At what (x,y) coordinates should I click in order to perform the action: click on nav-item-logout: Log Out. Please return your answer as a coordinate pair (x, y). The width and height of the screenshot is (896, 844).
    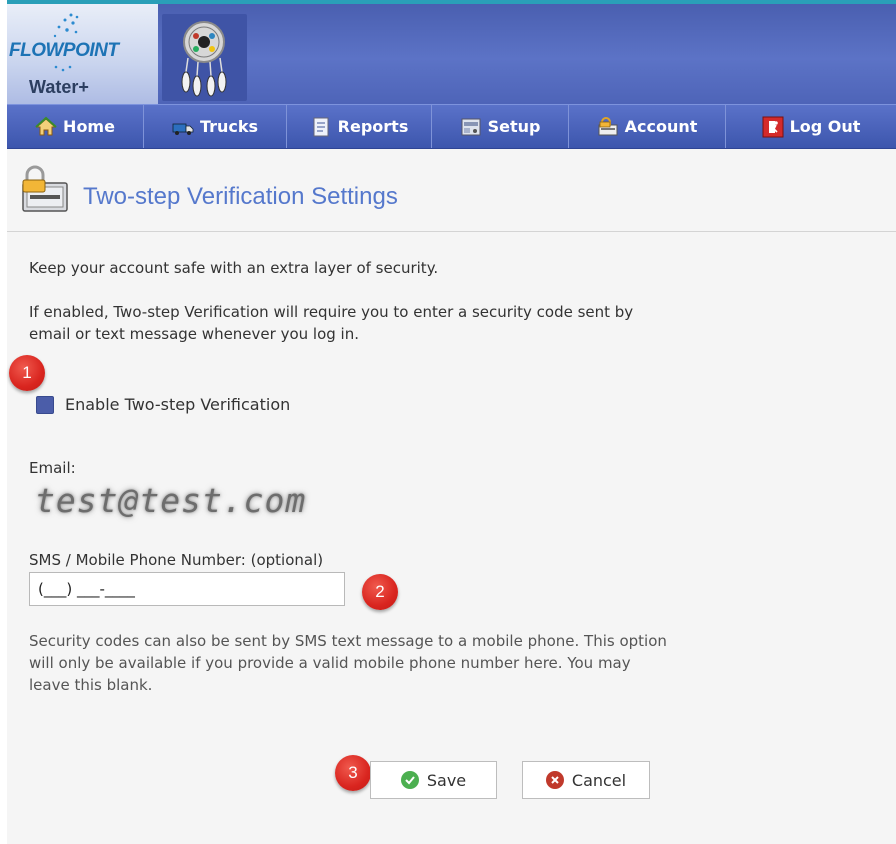
    Looking at the image, I should click on (811, 126).